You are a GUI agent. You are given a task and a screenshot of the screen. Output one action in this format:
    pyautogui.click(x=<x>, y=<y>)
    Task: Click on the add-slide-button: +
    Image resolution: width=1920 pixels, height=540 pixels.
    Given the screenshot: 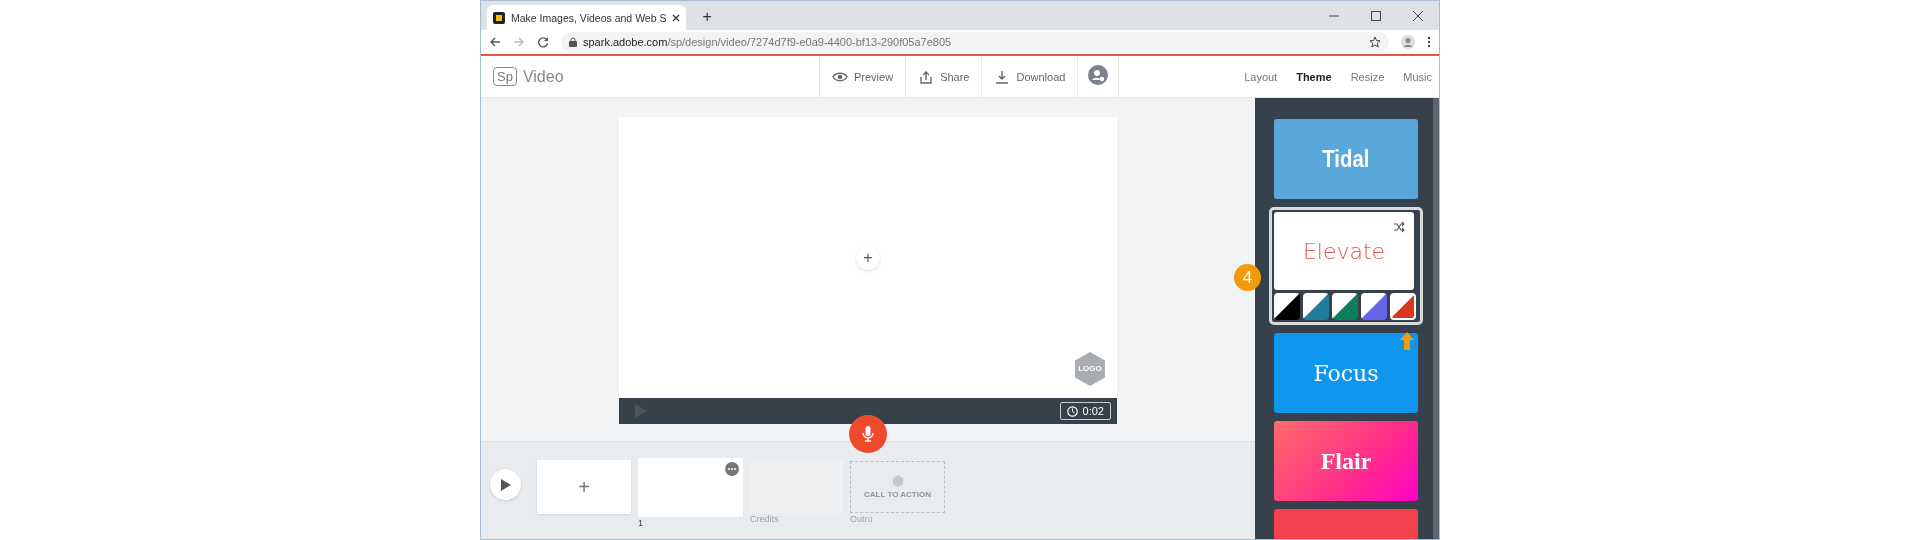 What is the action you would take?
    pyautogui.click(x=584, y=487)
    